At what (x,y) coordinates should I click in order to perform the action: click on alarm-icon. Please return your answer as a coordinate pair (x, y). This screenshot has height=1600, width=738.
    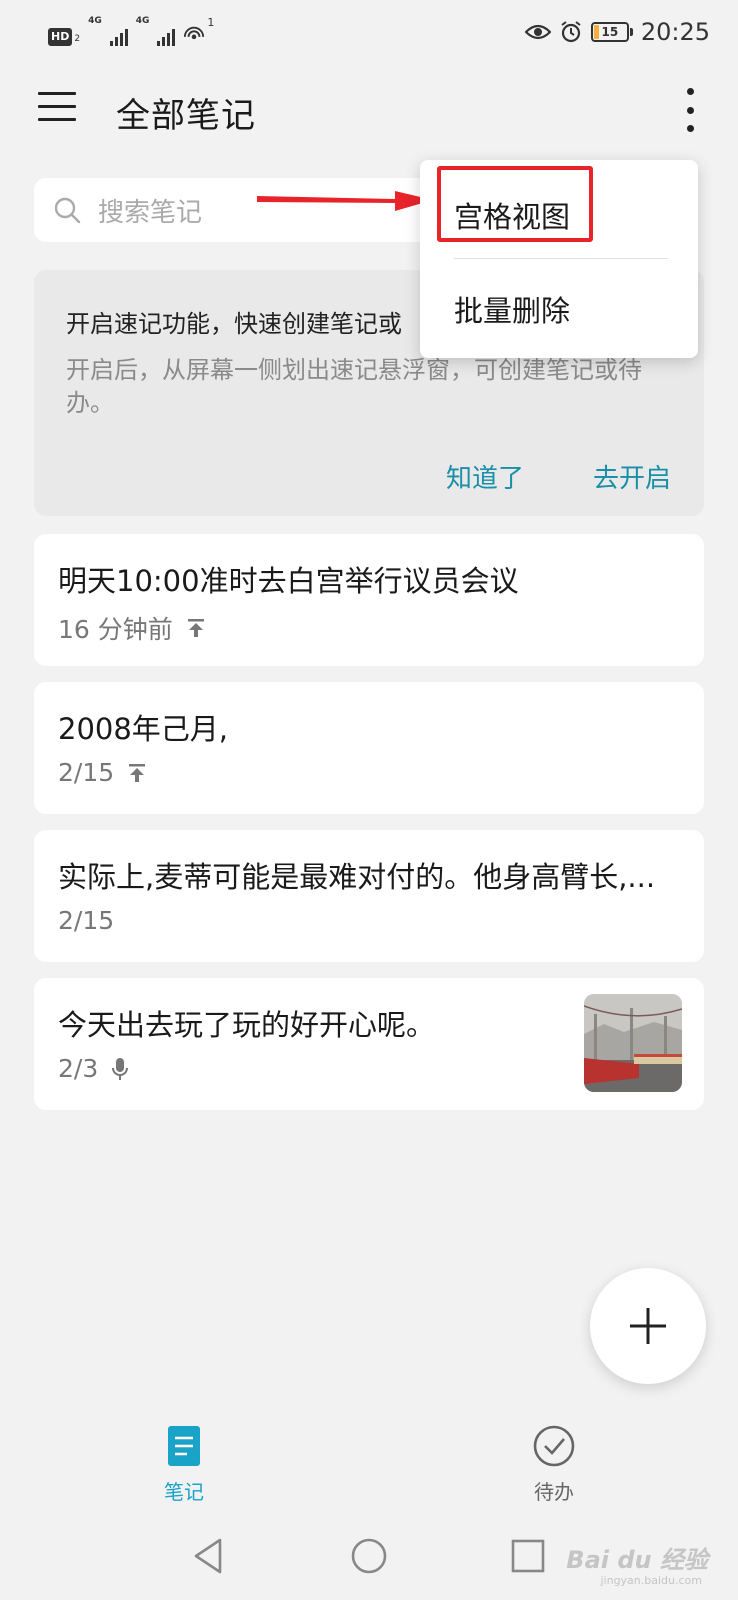
    Looking at the image, I should click on (571, 32).